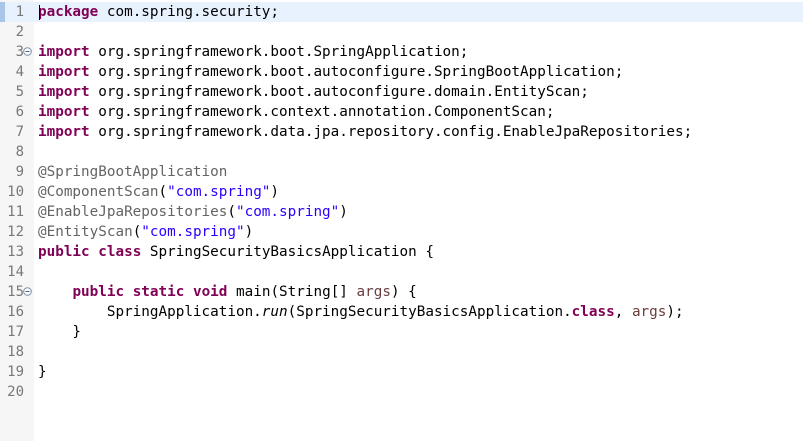 The height and width of the screenshot is (441, 803). Describe the element at coordinates (120, 252) in the screenshot. I see `keyword-token: class` at that location.